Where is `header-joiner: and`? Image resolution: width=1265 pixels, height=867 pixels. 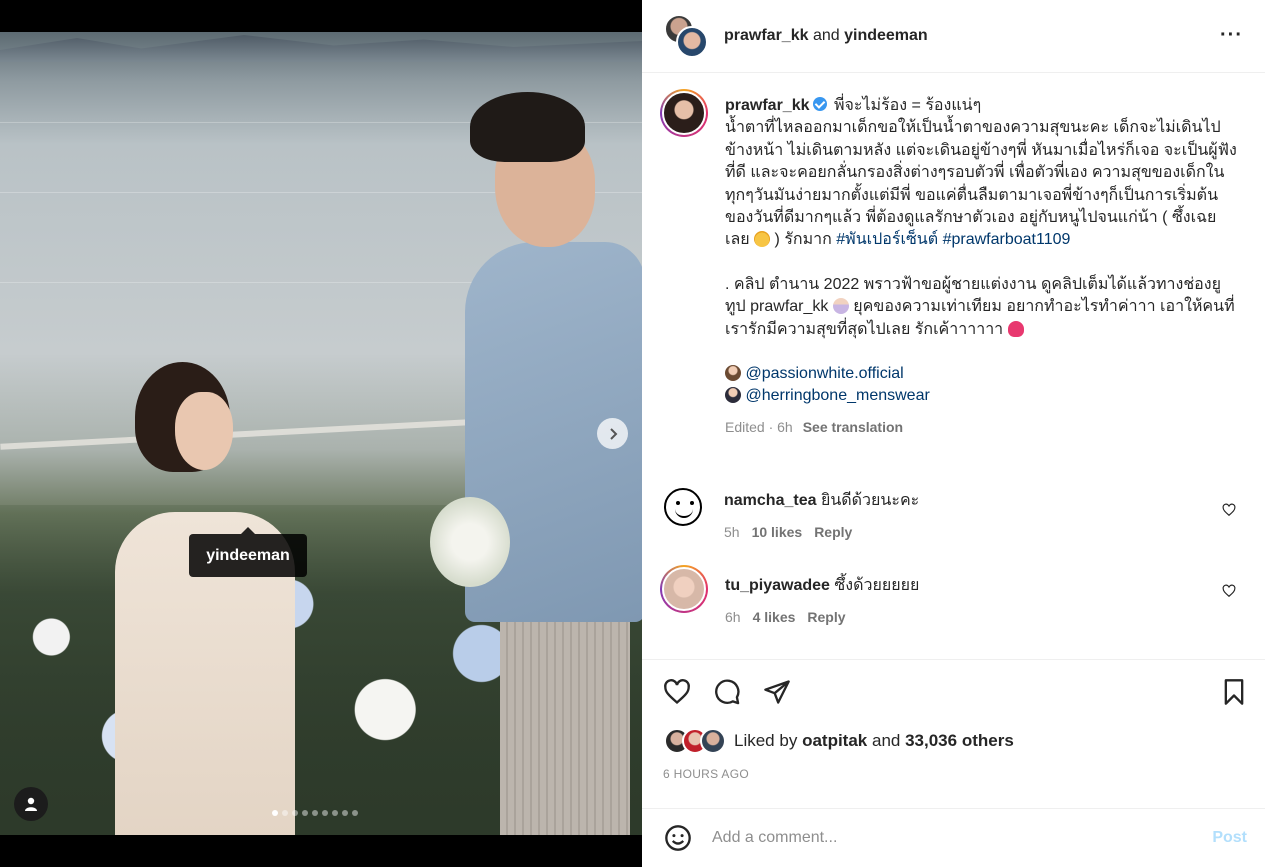
header-joiner: and is located at coordinates (826, 35).